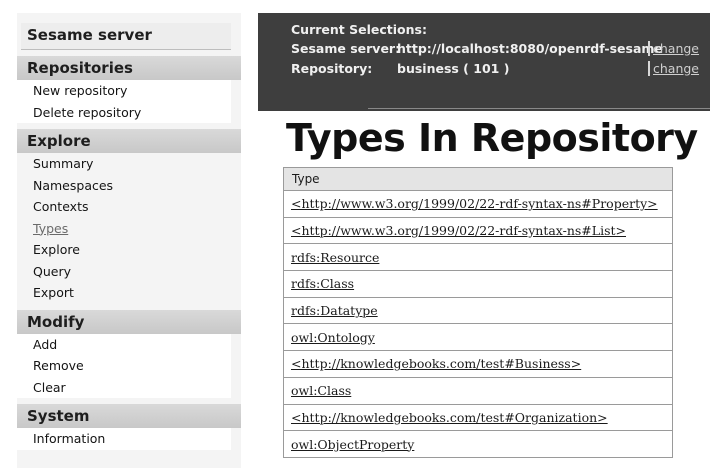 This screenshot has width=710, height=471. I want to click on table-cell: owl:Class, so click(478, 390).